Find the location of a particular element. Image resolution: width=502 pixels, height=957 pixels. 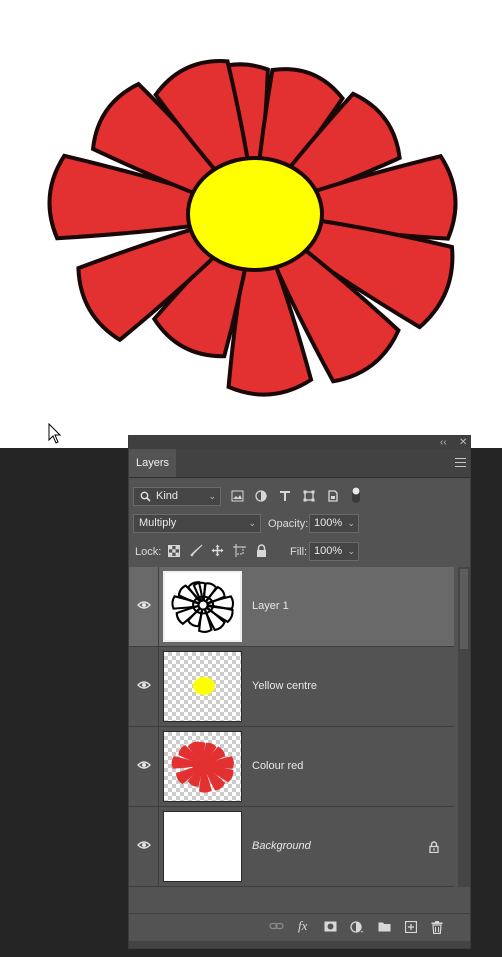

add-mask-icon is located at coordinates (330, 926).